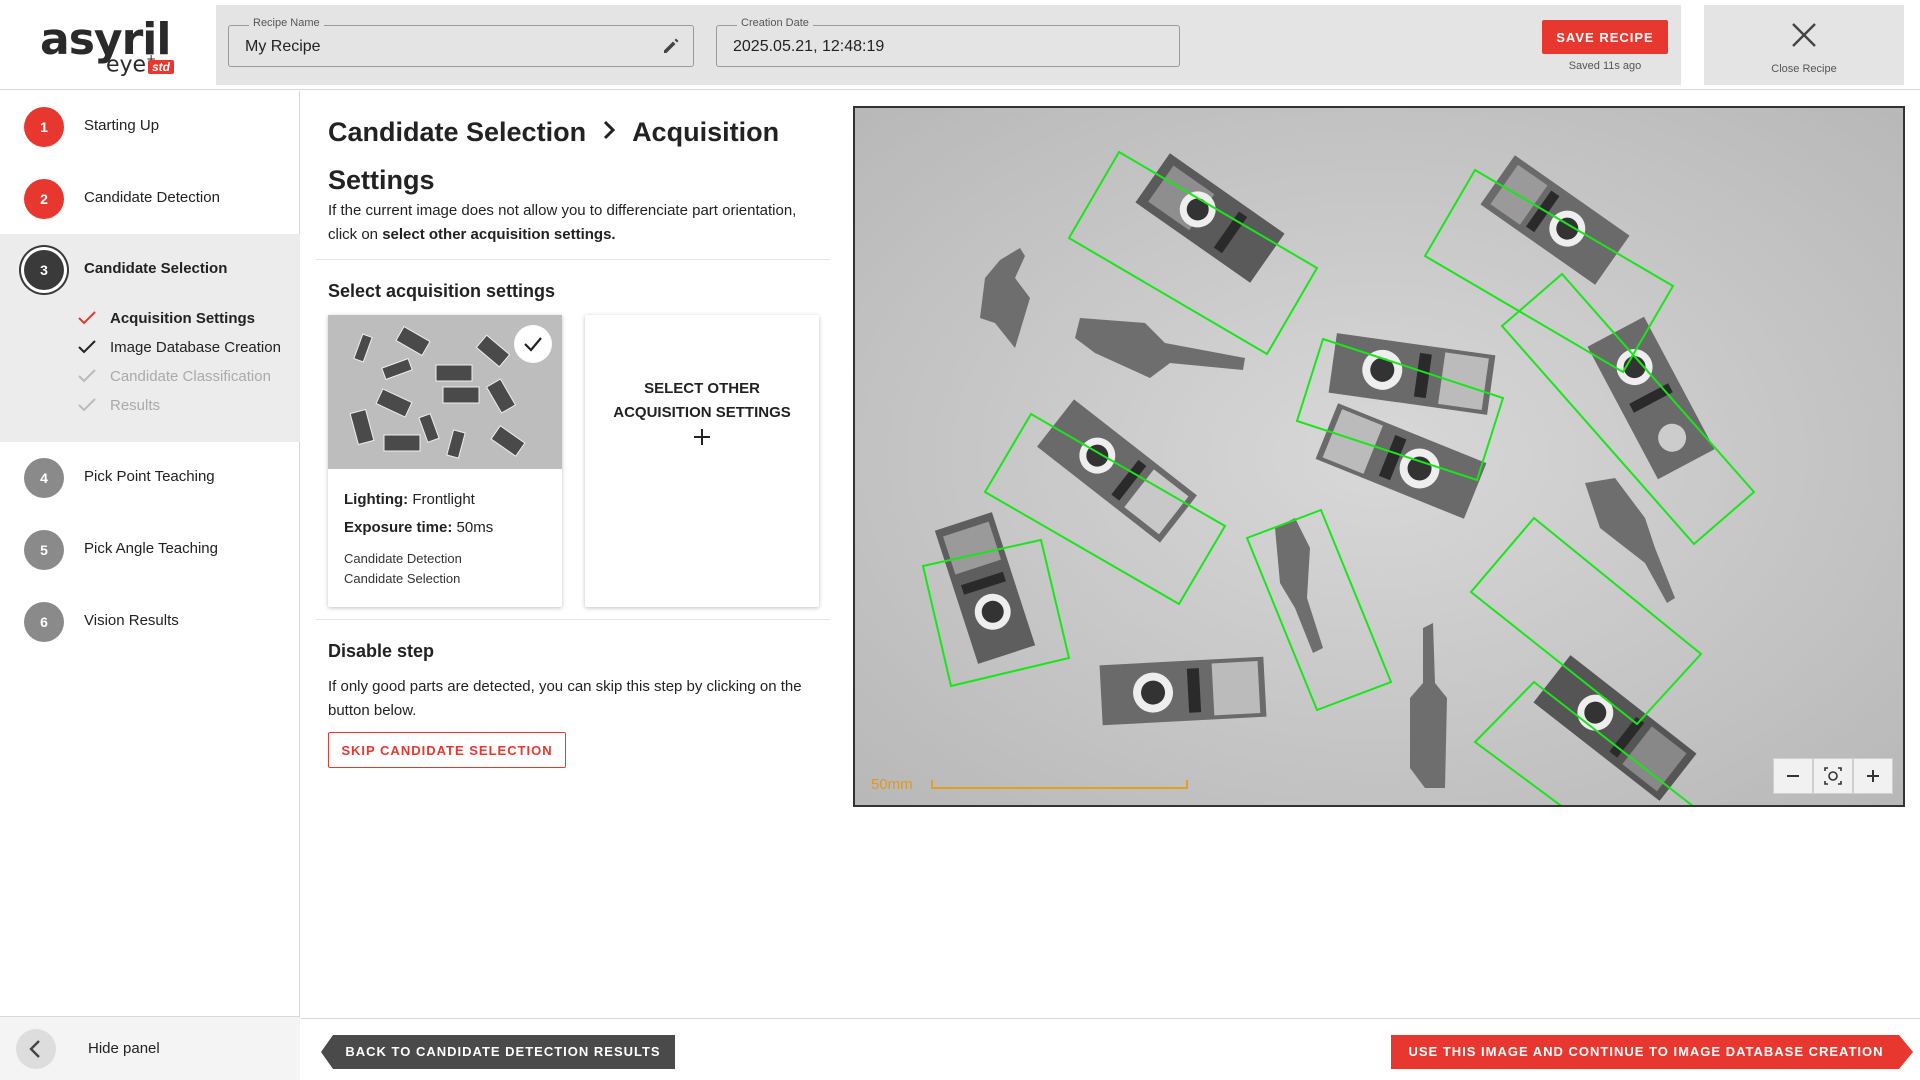 This screenshot has height=1080, width=1920. I want to click on close-recipe-label: Close Recipe, so click(1804, 69).